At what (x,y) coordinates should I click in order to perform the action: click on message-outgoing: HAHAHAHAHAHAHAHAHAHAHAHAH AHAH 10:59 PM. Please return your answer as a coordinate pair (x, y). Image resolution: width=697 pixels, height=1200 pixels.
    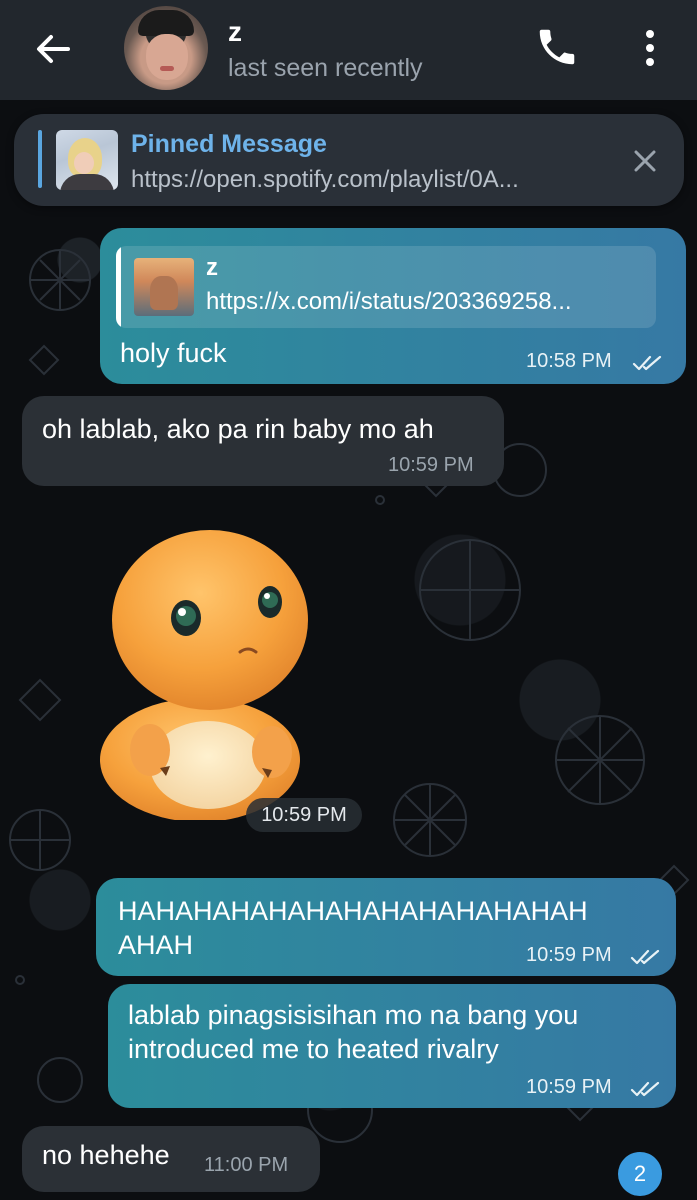
    Looking at the image, I should click on (386, 927).